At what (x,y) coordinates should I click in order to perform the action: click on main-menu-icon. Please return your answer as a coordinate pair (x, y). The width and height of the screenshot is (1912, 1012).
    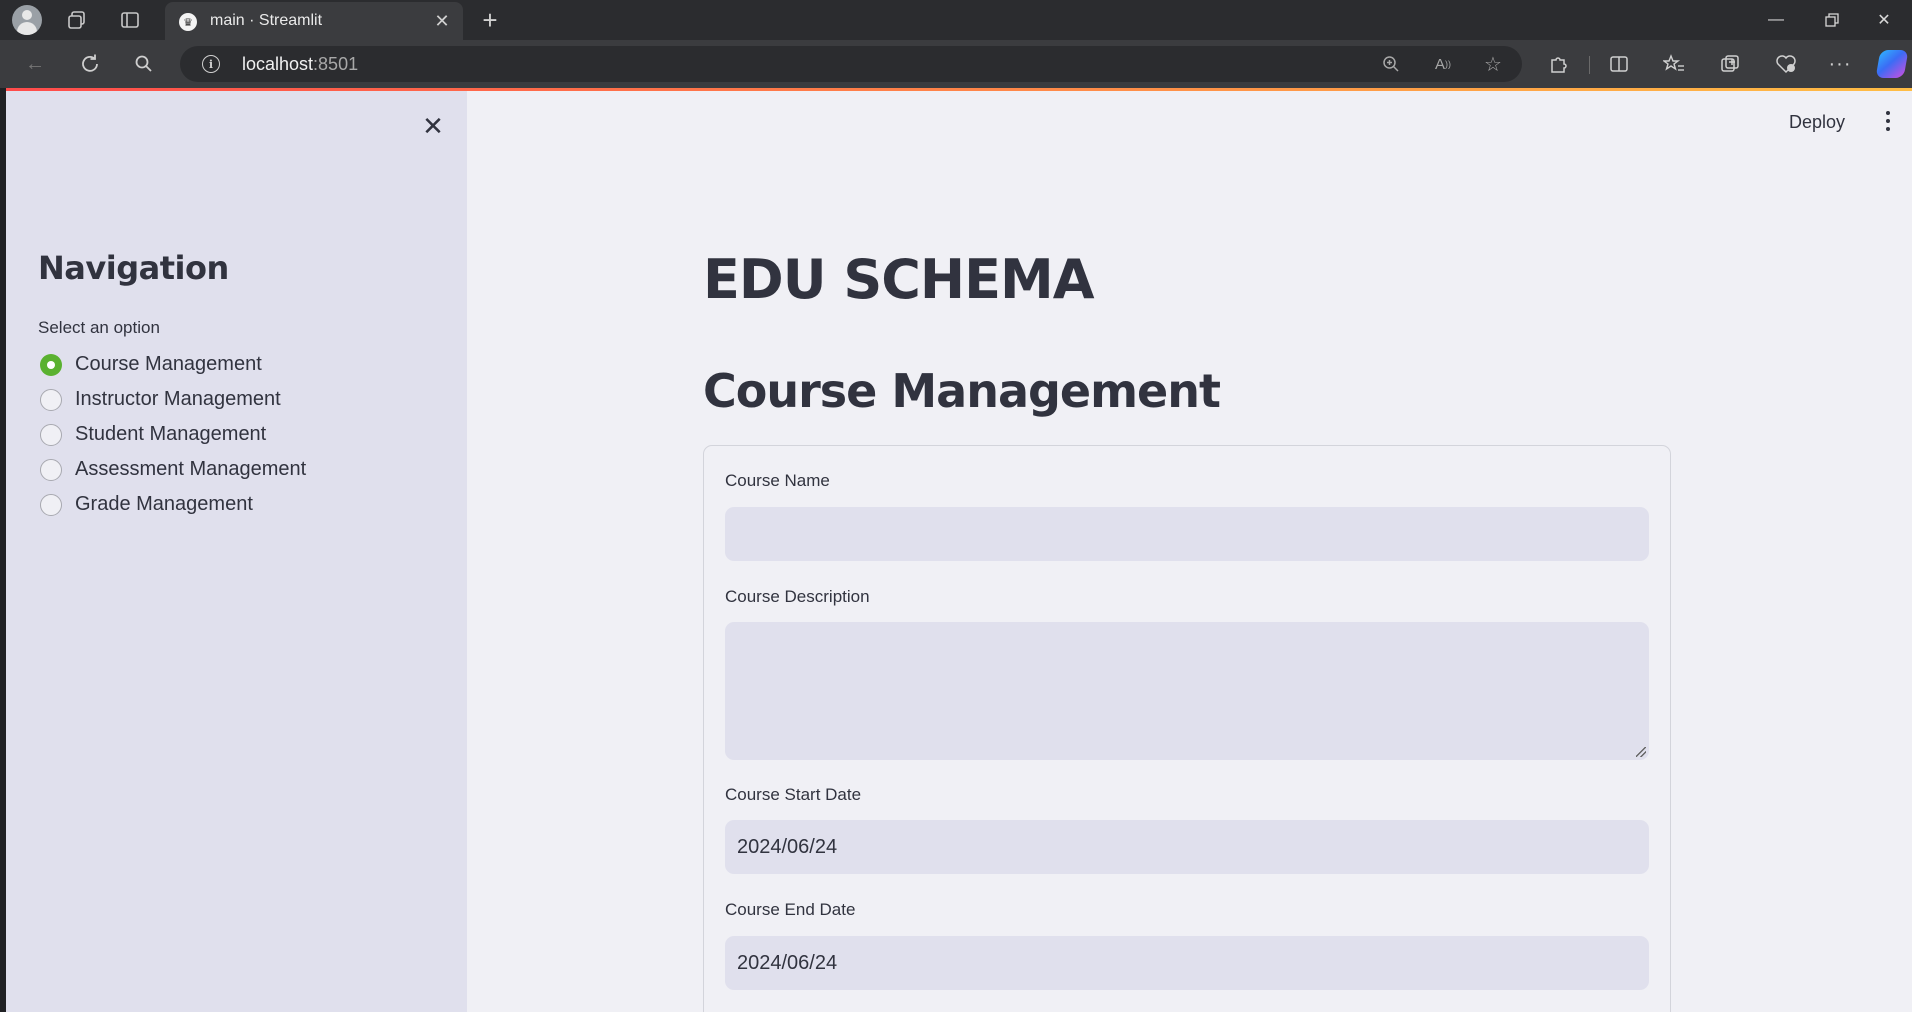
    Looking at the image, I should click on (1888, 121).